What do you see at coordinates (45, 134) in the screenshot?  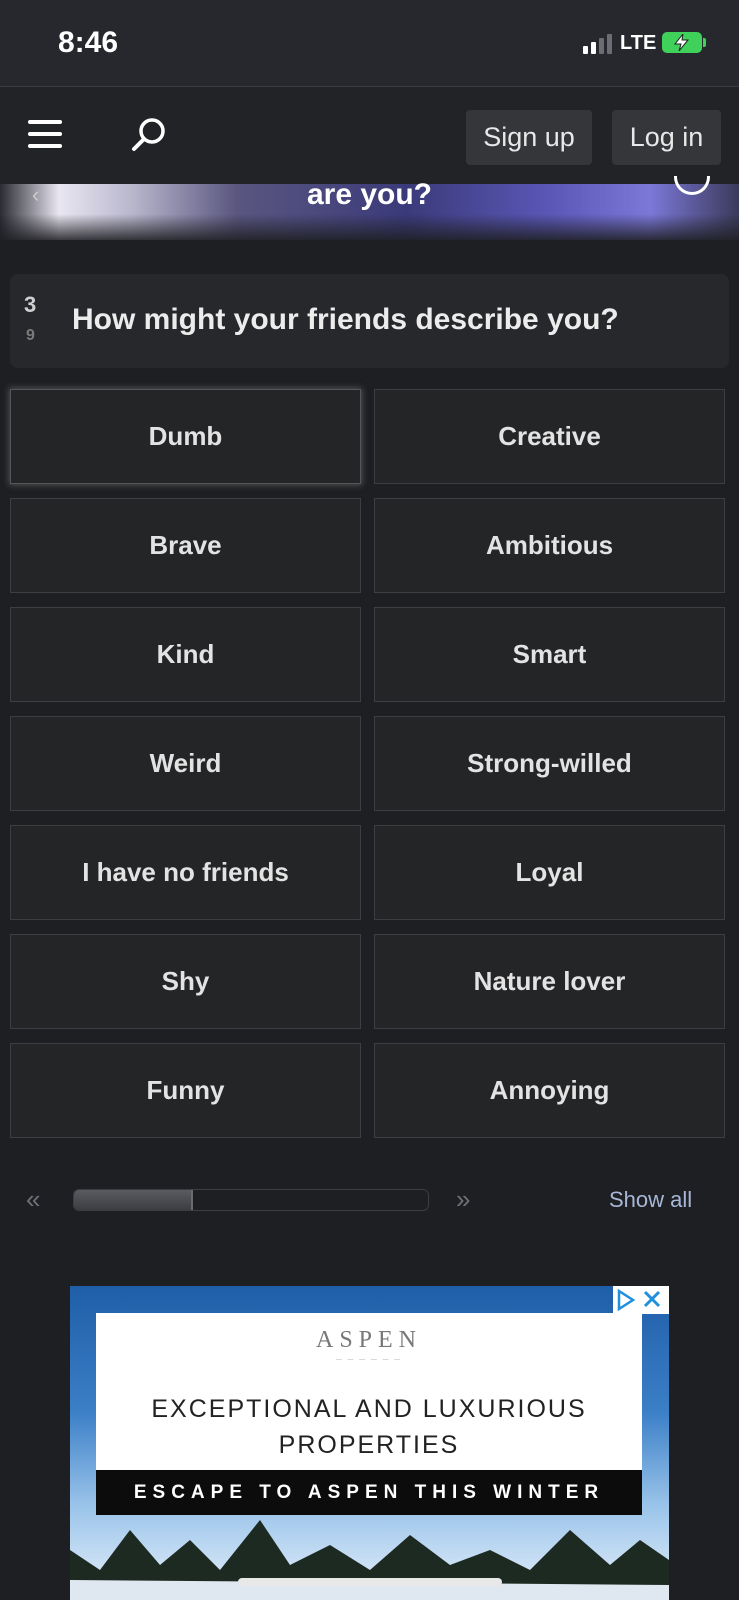 I see `menu-icon` at bounding box center [45, 134].